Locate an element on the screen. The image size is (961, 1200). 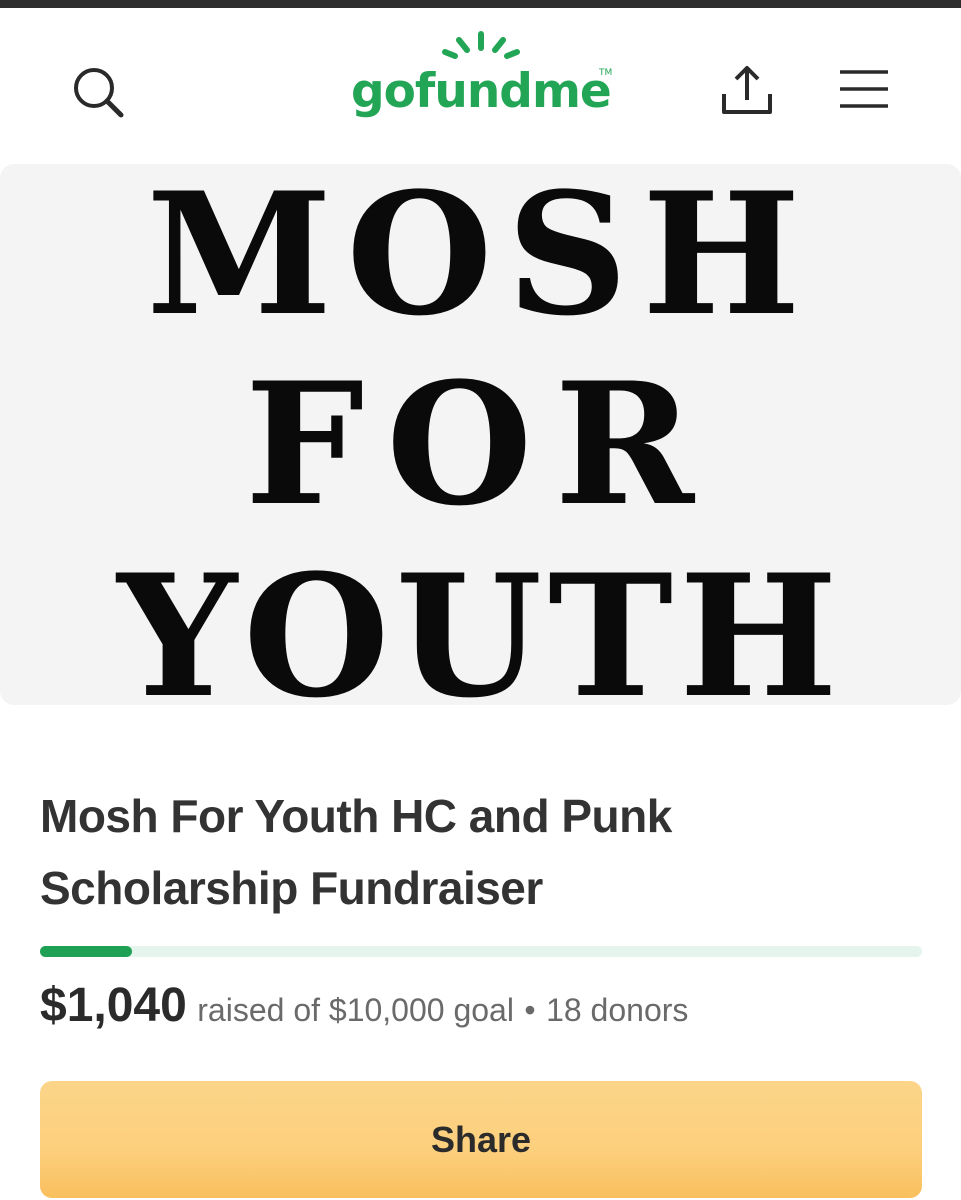
raised-amount: $1,040 is located at coordinates (113, 1005).